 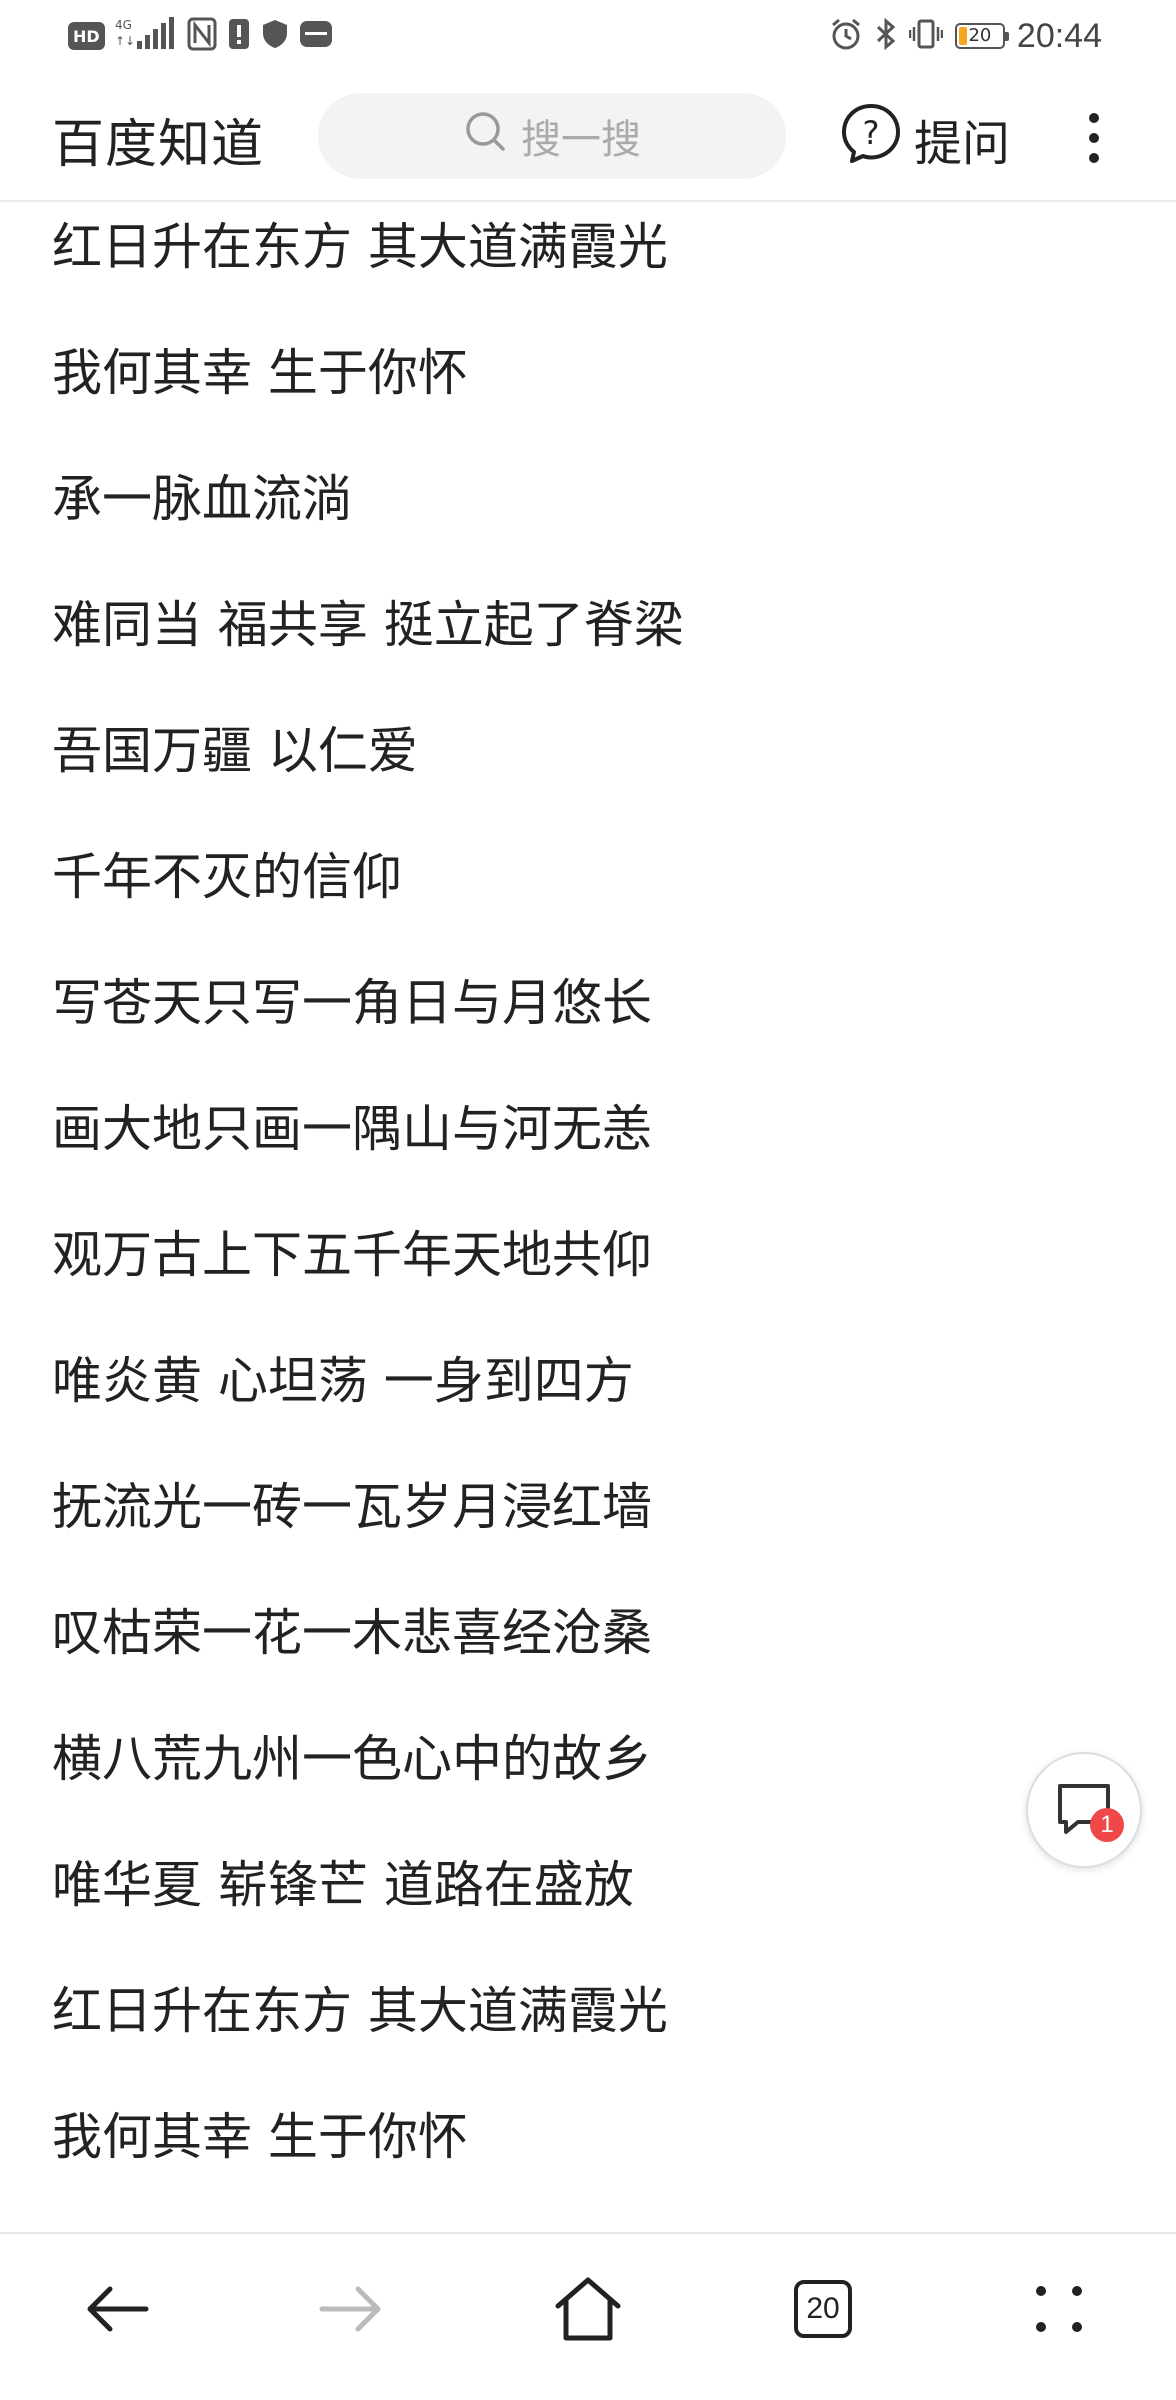 What do you see at coordinates (158, 139) in the screenshot?
I see `brand-logo-text: 百度知道` at bounding box center [158, 139].